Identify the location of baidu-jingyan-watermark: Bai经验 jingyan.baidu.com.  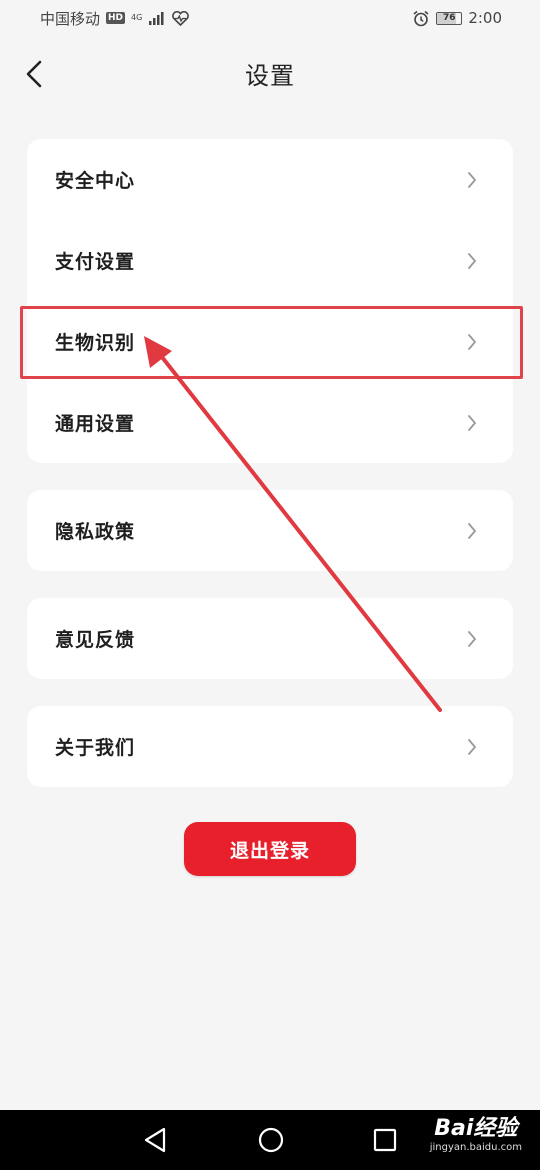
(476, 1135).